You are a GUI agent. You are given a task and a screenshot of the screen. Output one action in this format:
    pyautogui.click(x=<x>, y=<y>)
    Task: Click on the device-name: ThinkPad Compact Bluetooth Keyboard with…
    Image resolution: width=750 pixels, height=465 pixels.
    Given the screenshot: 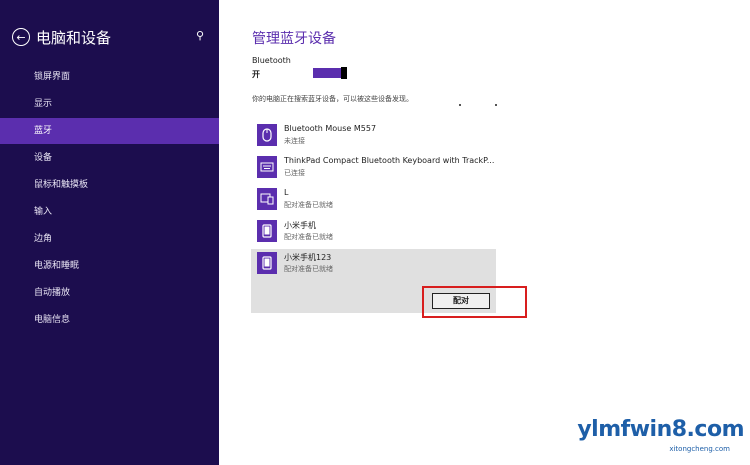 What is the action you would take?
    pyautogui.click(x=389, y=160)
    